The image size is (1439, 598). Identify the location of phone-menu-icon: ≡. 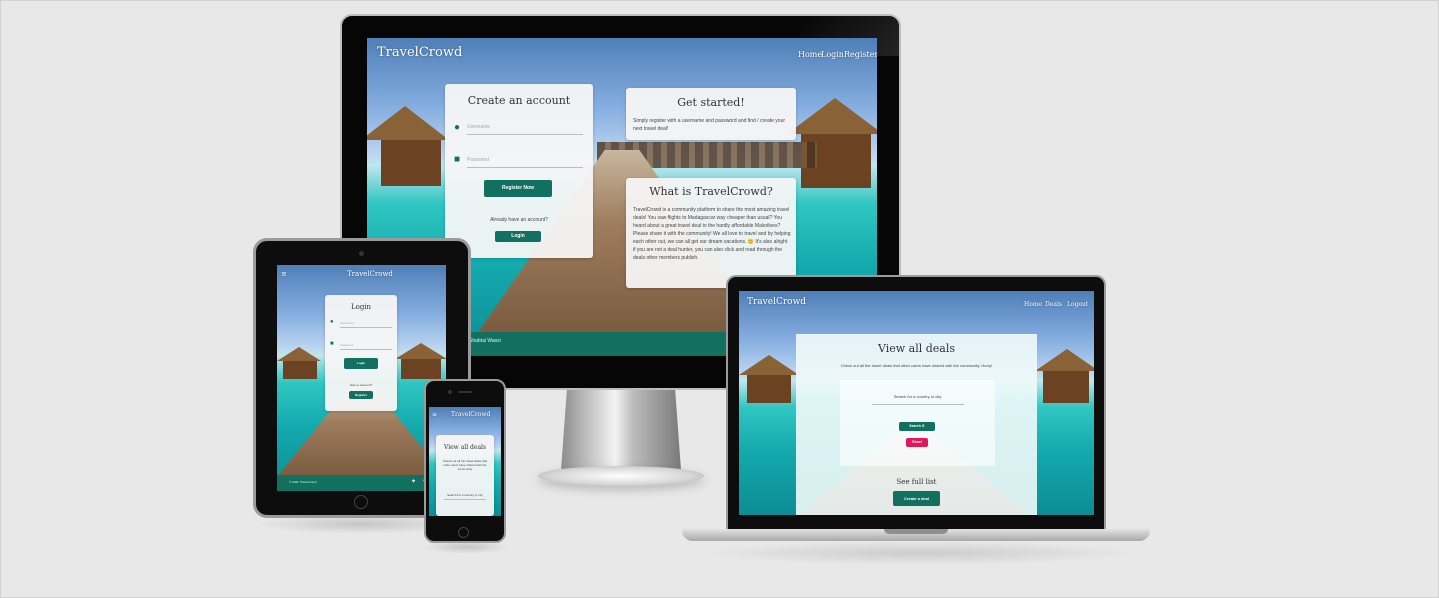
(434, 414).